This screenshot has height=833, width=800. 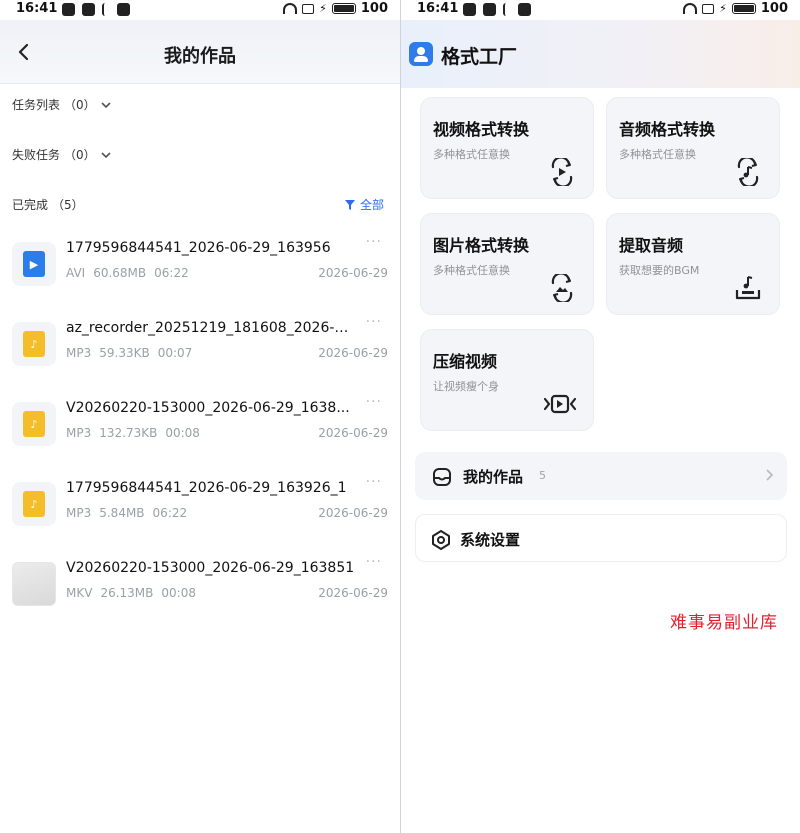 What do you see at coordinates (122, 513) in the screenshot?
I see `file-size: 5.84MB` at bounding box center [122, 513].